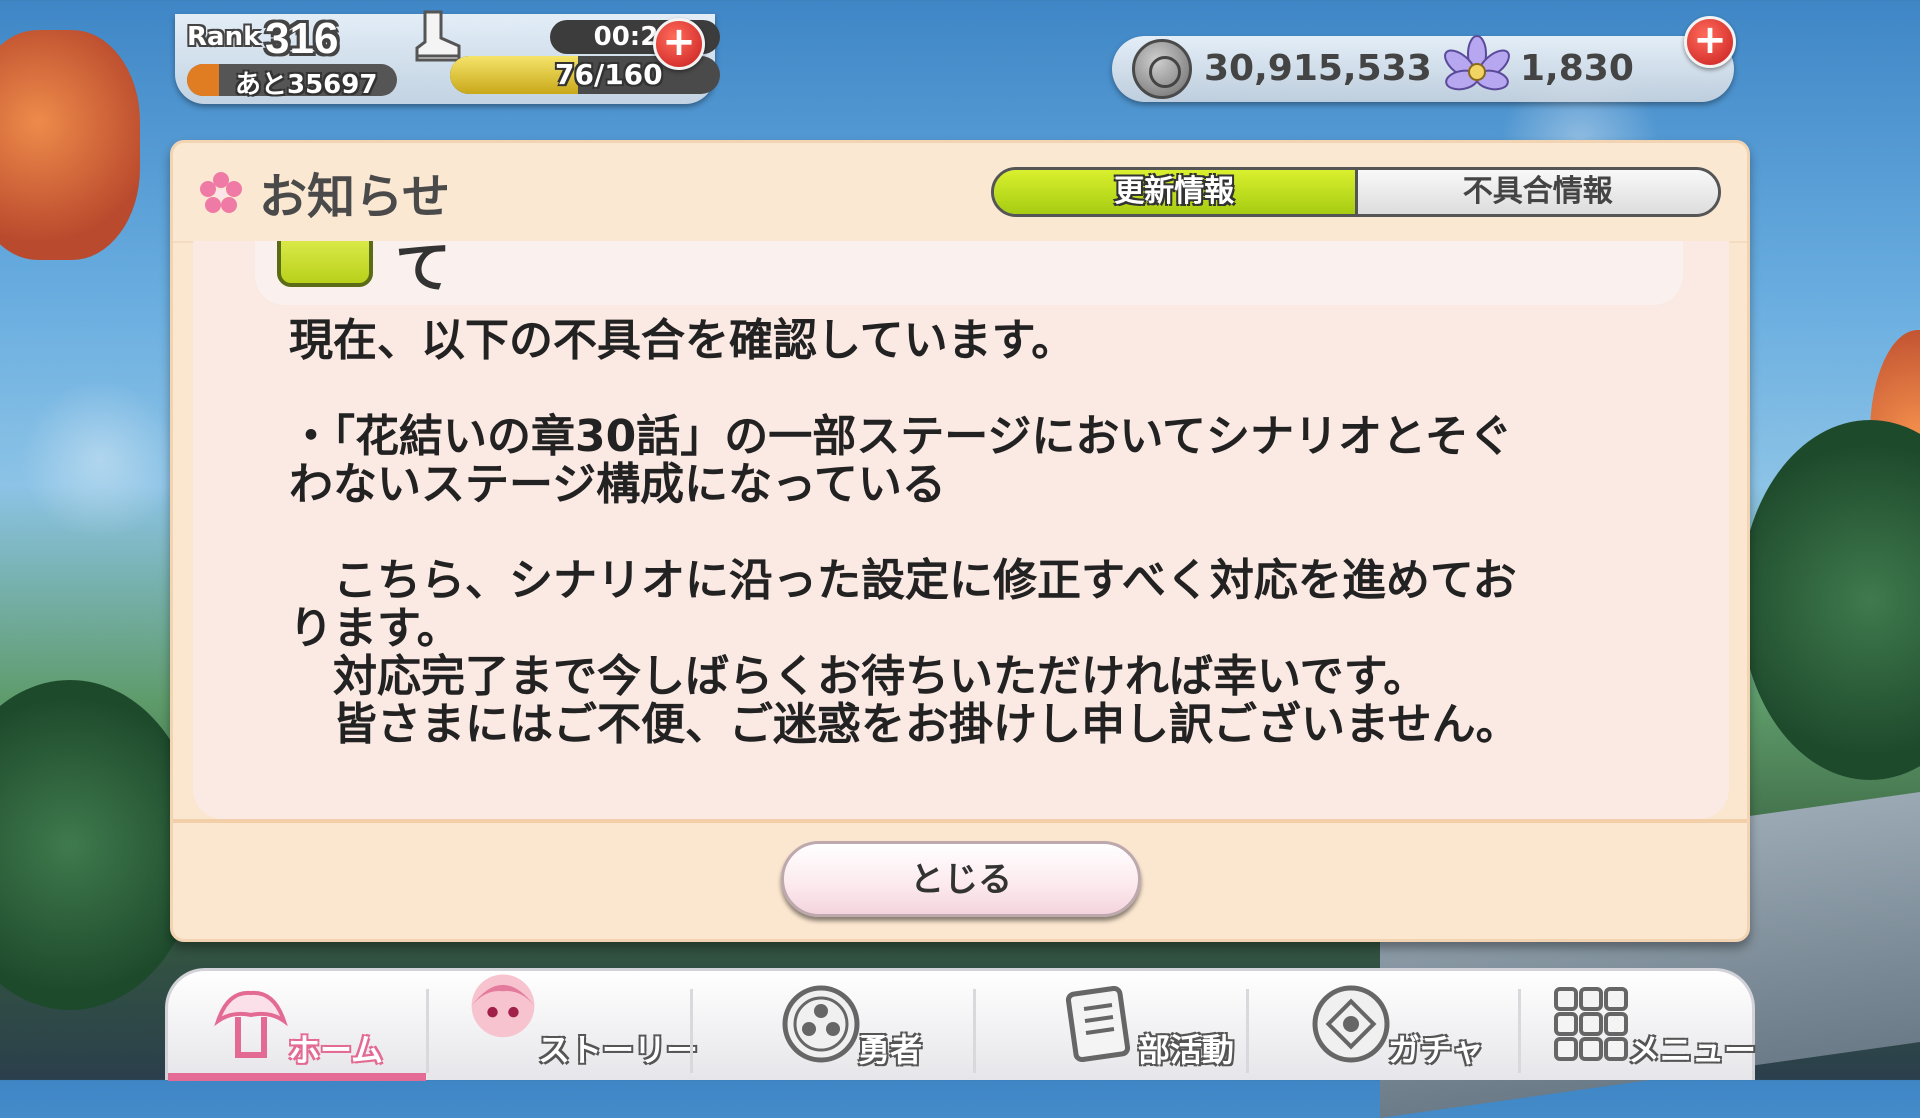  Describe the element at coordinates (100, 460) in the screenshot. I see `background-lens-flare` at that location.